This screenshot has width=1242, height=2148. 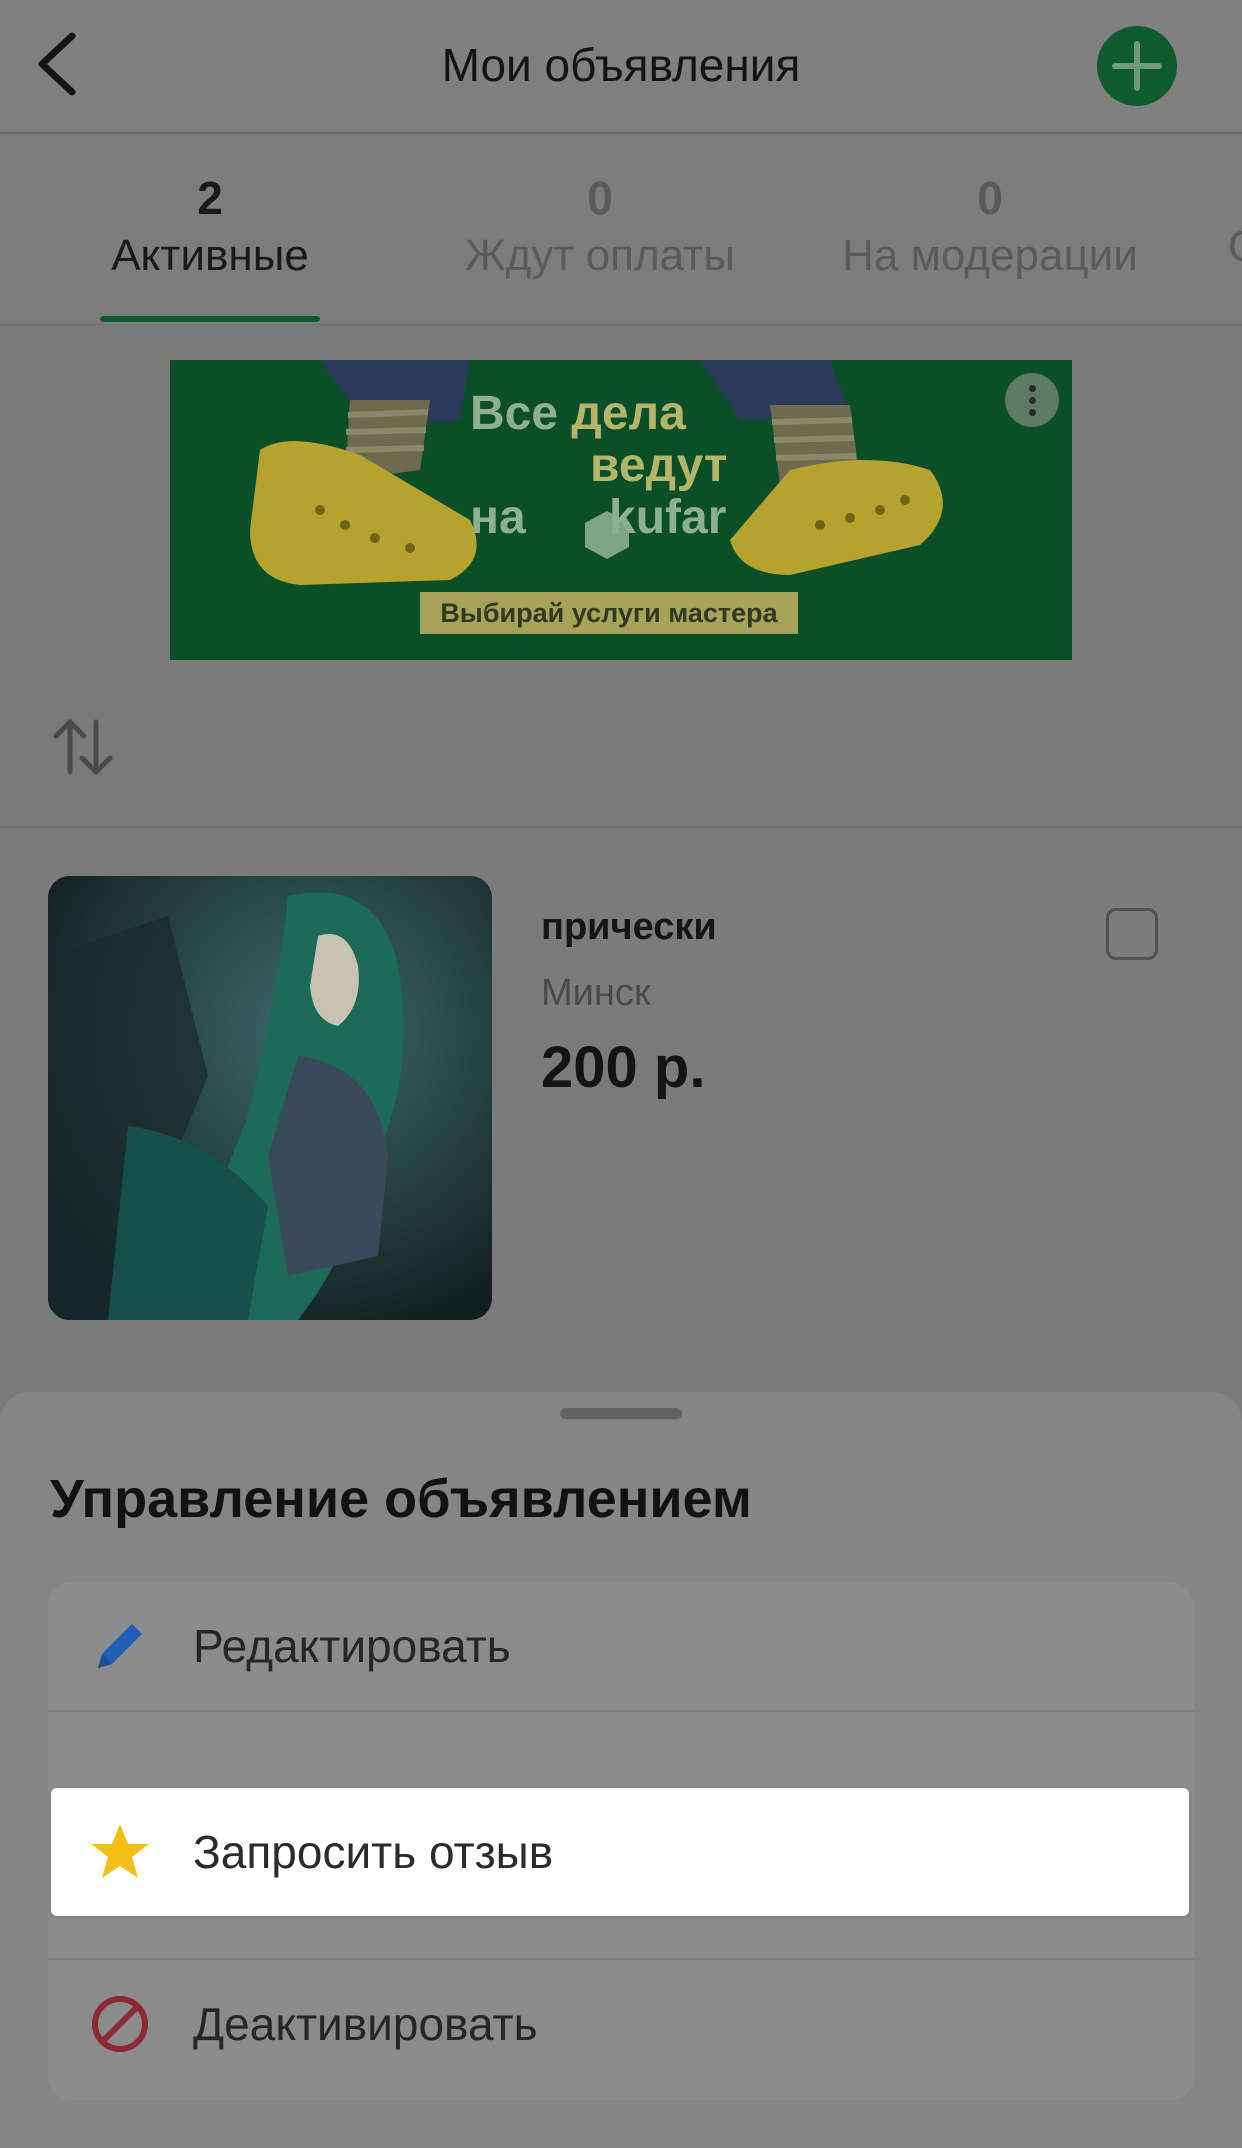 I want to click on sort-bar, so click(x=621, y=755).